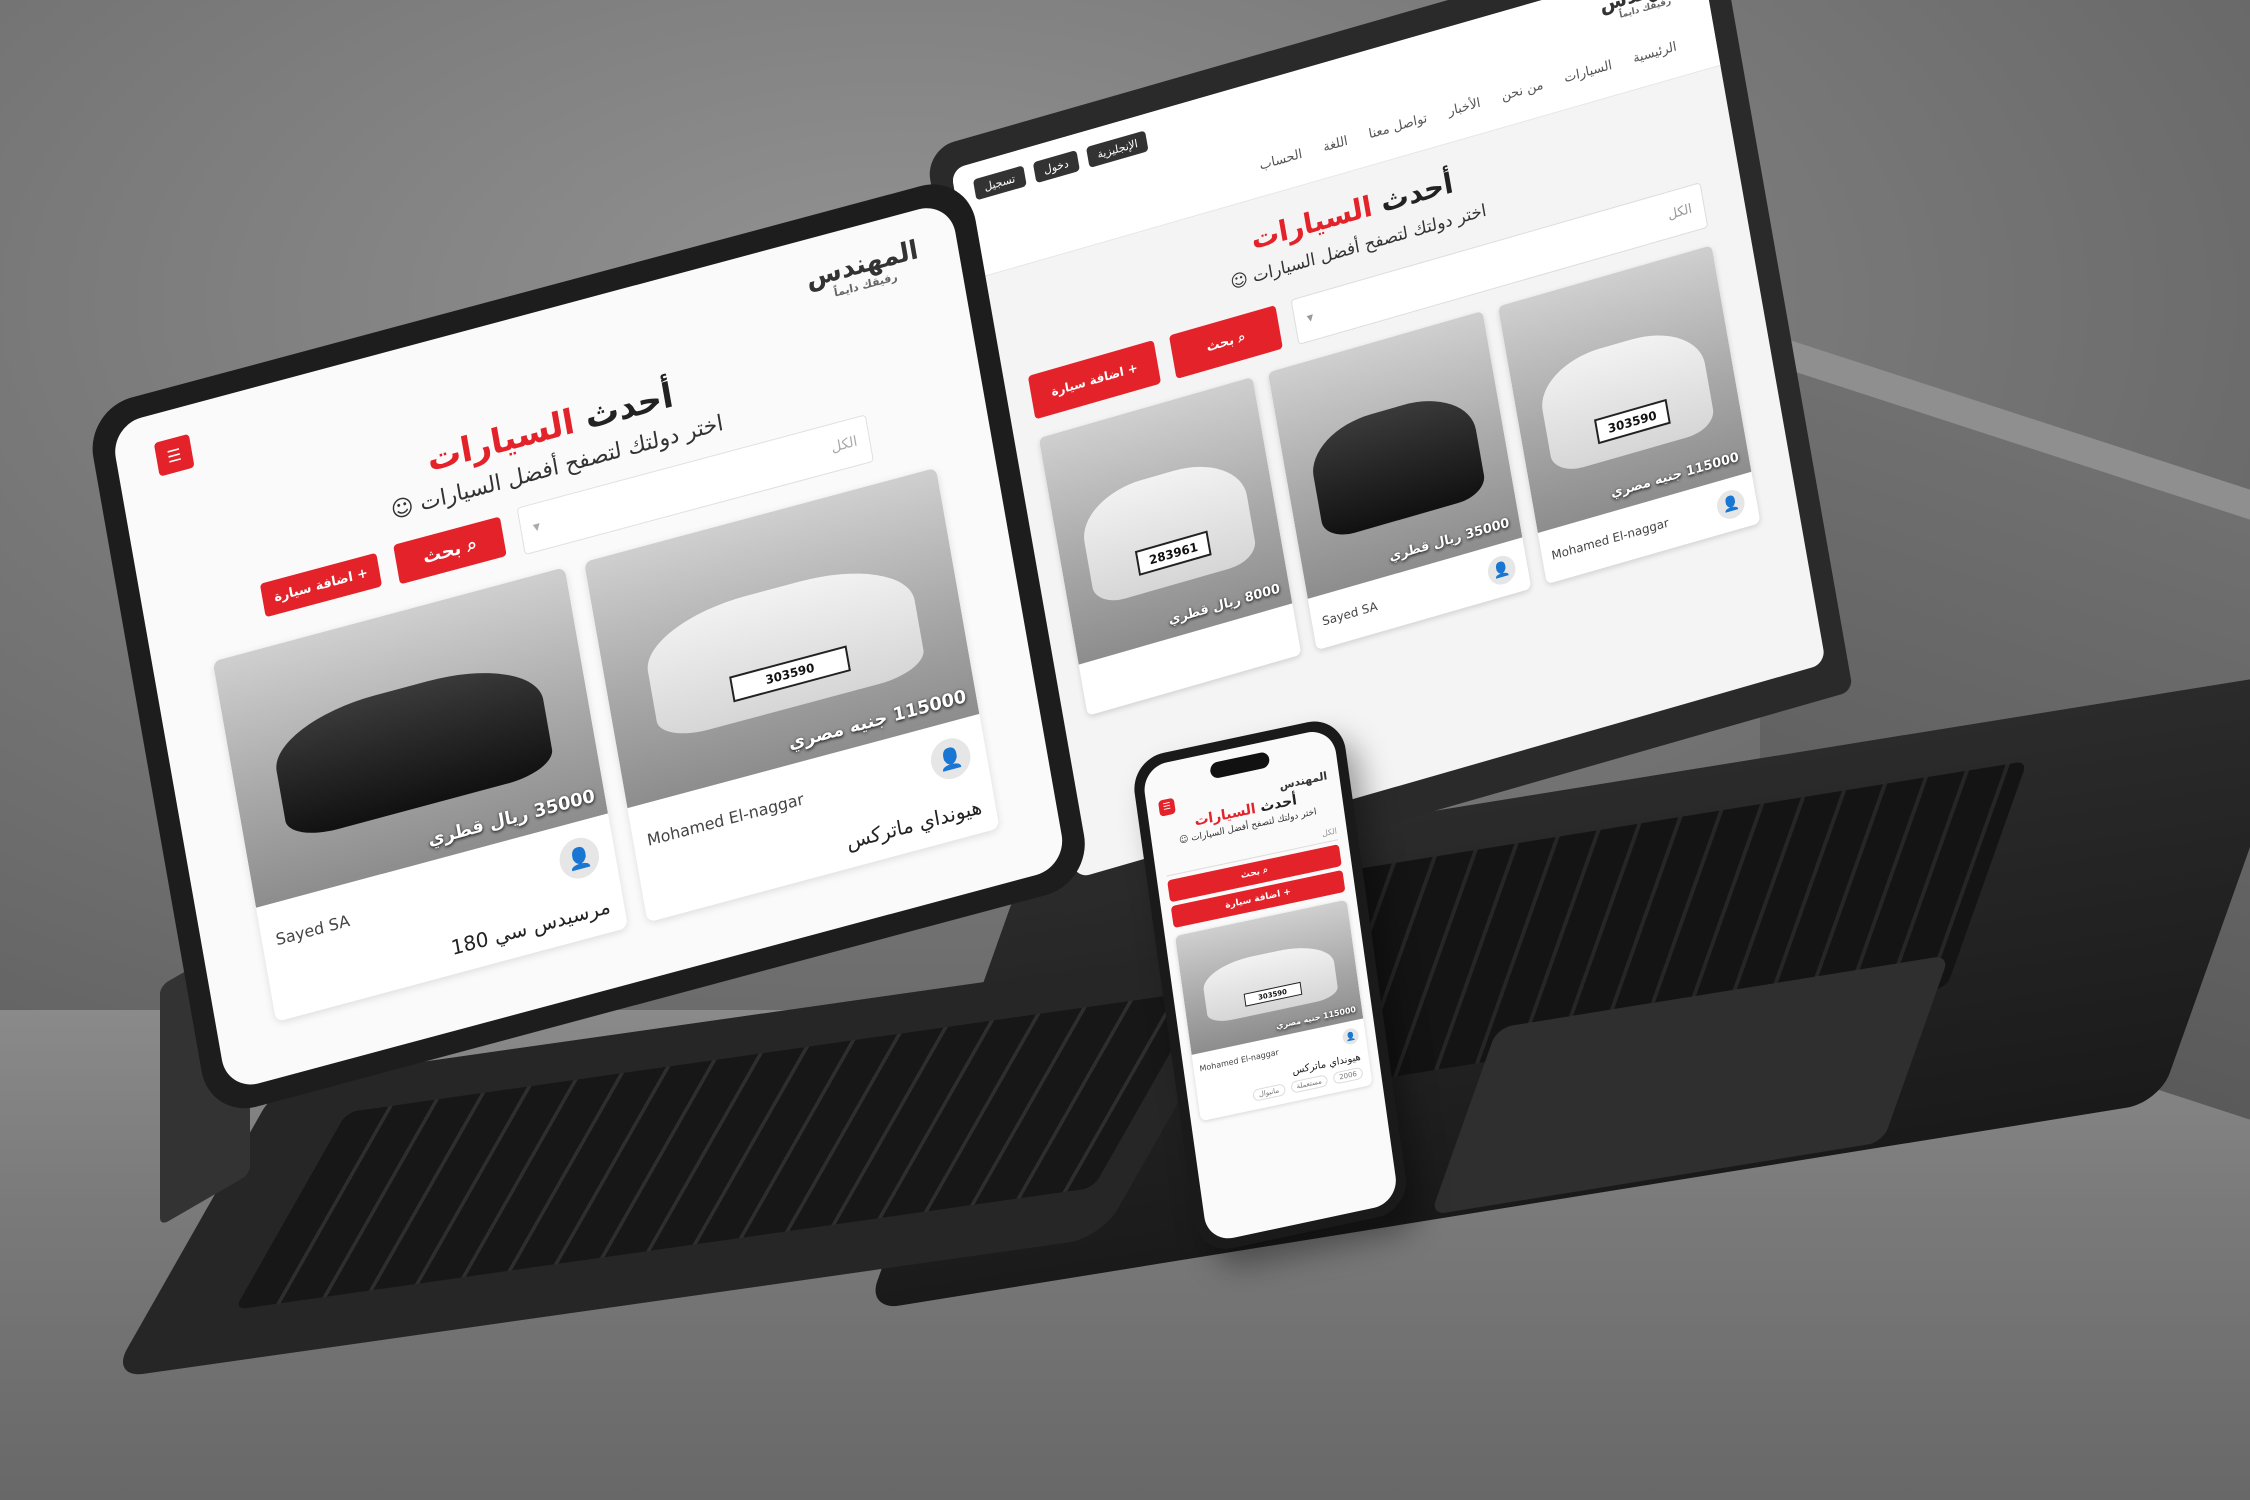 This screenshot has height=1500, width=2250. What do you see at coordinates (1655, 52) in the screenshot?
I see `nav-home: الرئيسية` at bounding box center [1655, 52].